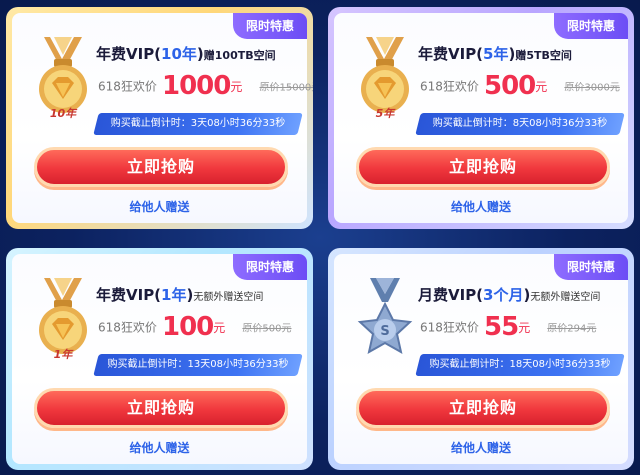  What do you see at coordinates (180, 295) in the screenshot?
I see `plan-title: 年费VIP(1年)无额外赠送空间` at bounding box center [180, 295].